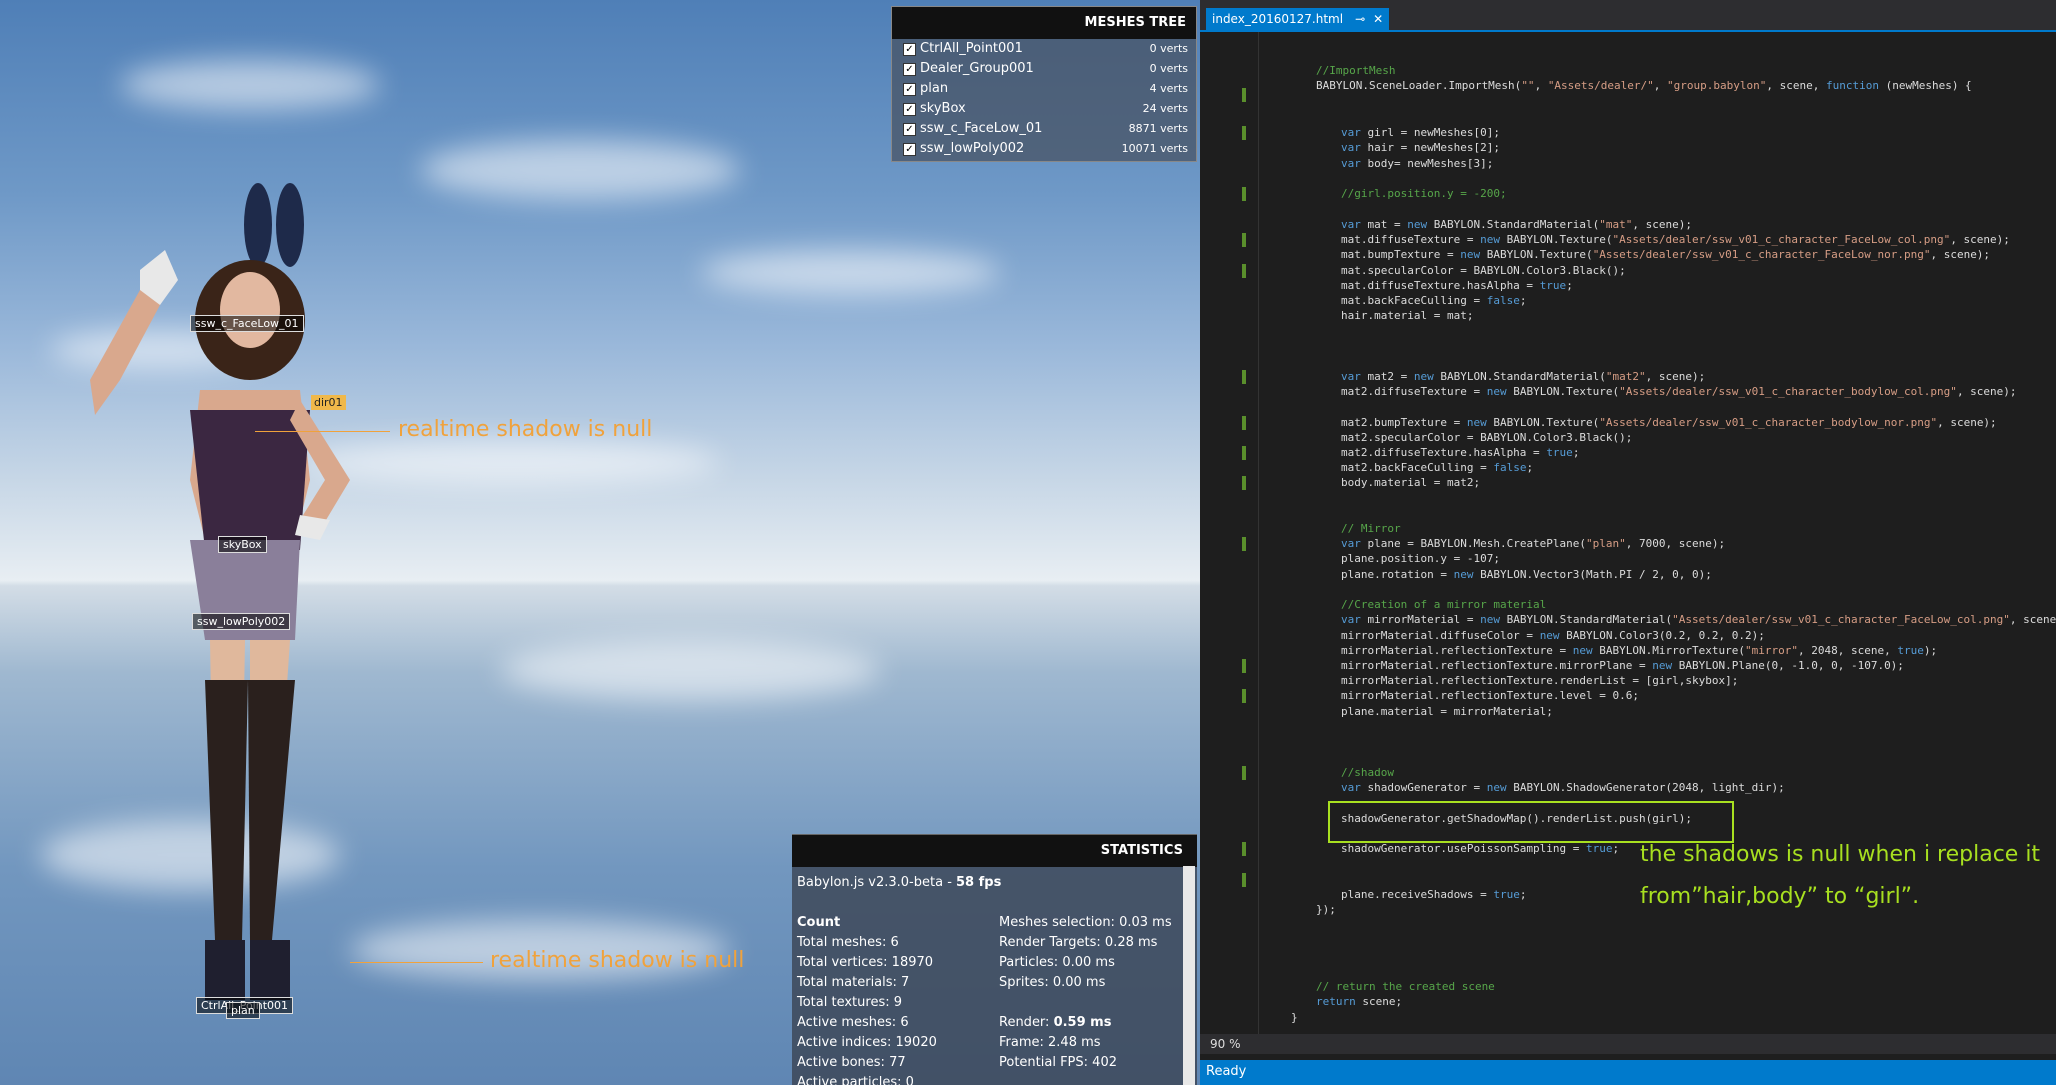 The width and height of the screenshot is (2056, 1085). I want to click on mesh-row: ✓ Dealer_Group001 0 verts, so click(1044, 69).